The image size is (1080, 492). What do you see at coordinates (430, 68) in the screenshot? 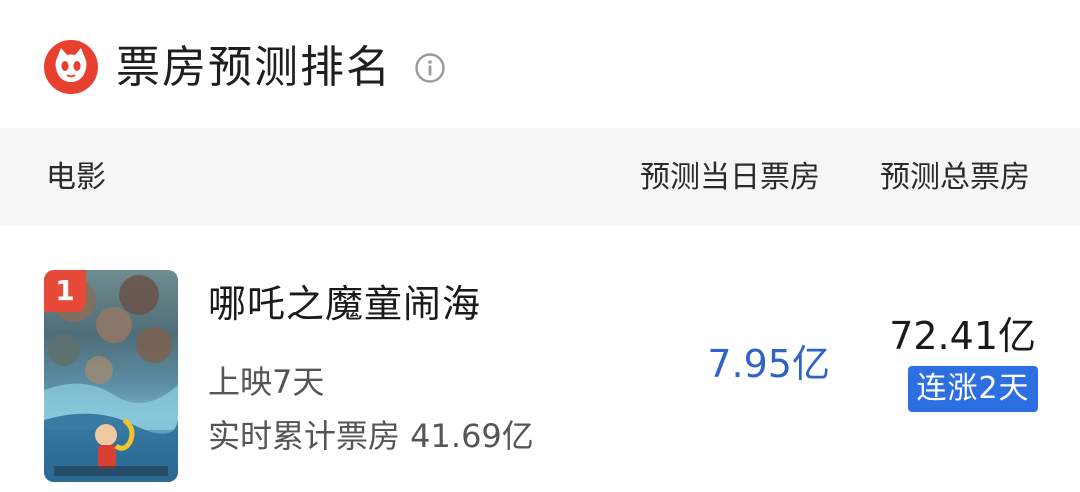
I see `info-icon` at bounding box center [430, 68].